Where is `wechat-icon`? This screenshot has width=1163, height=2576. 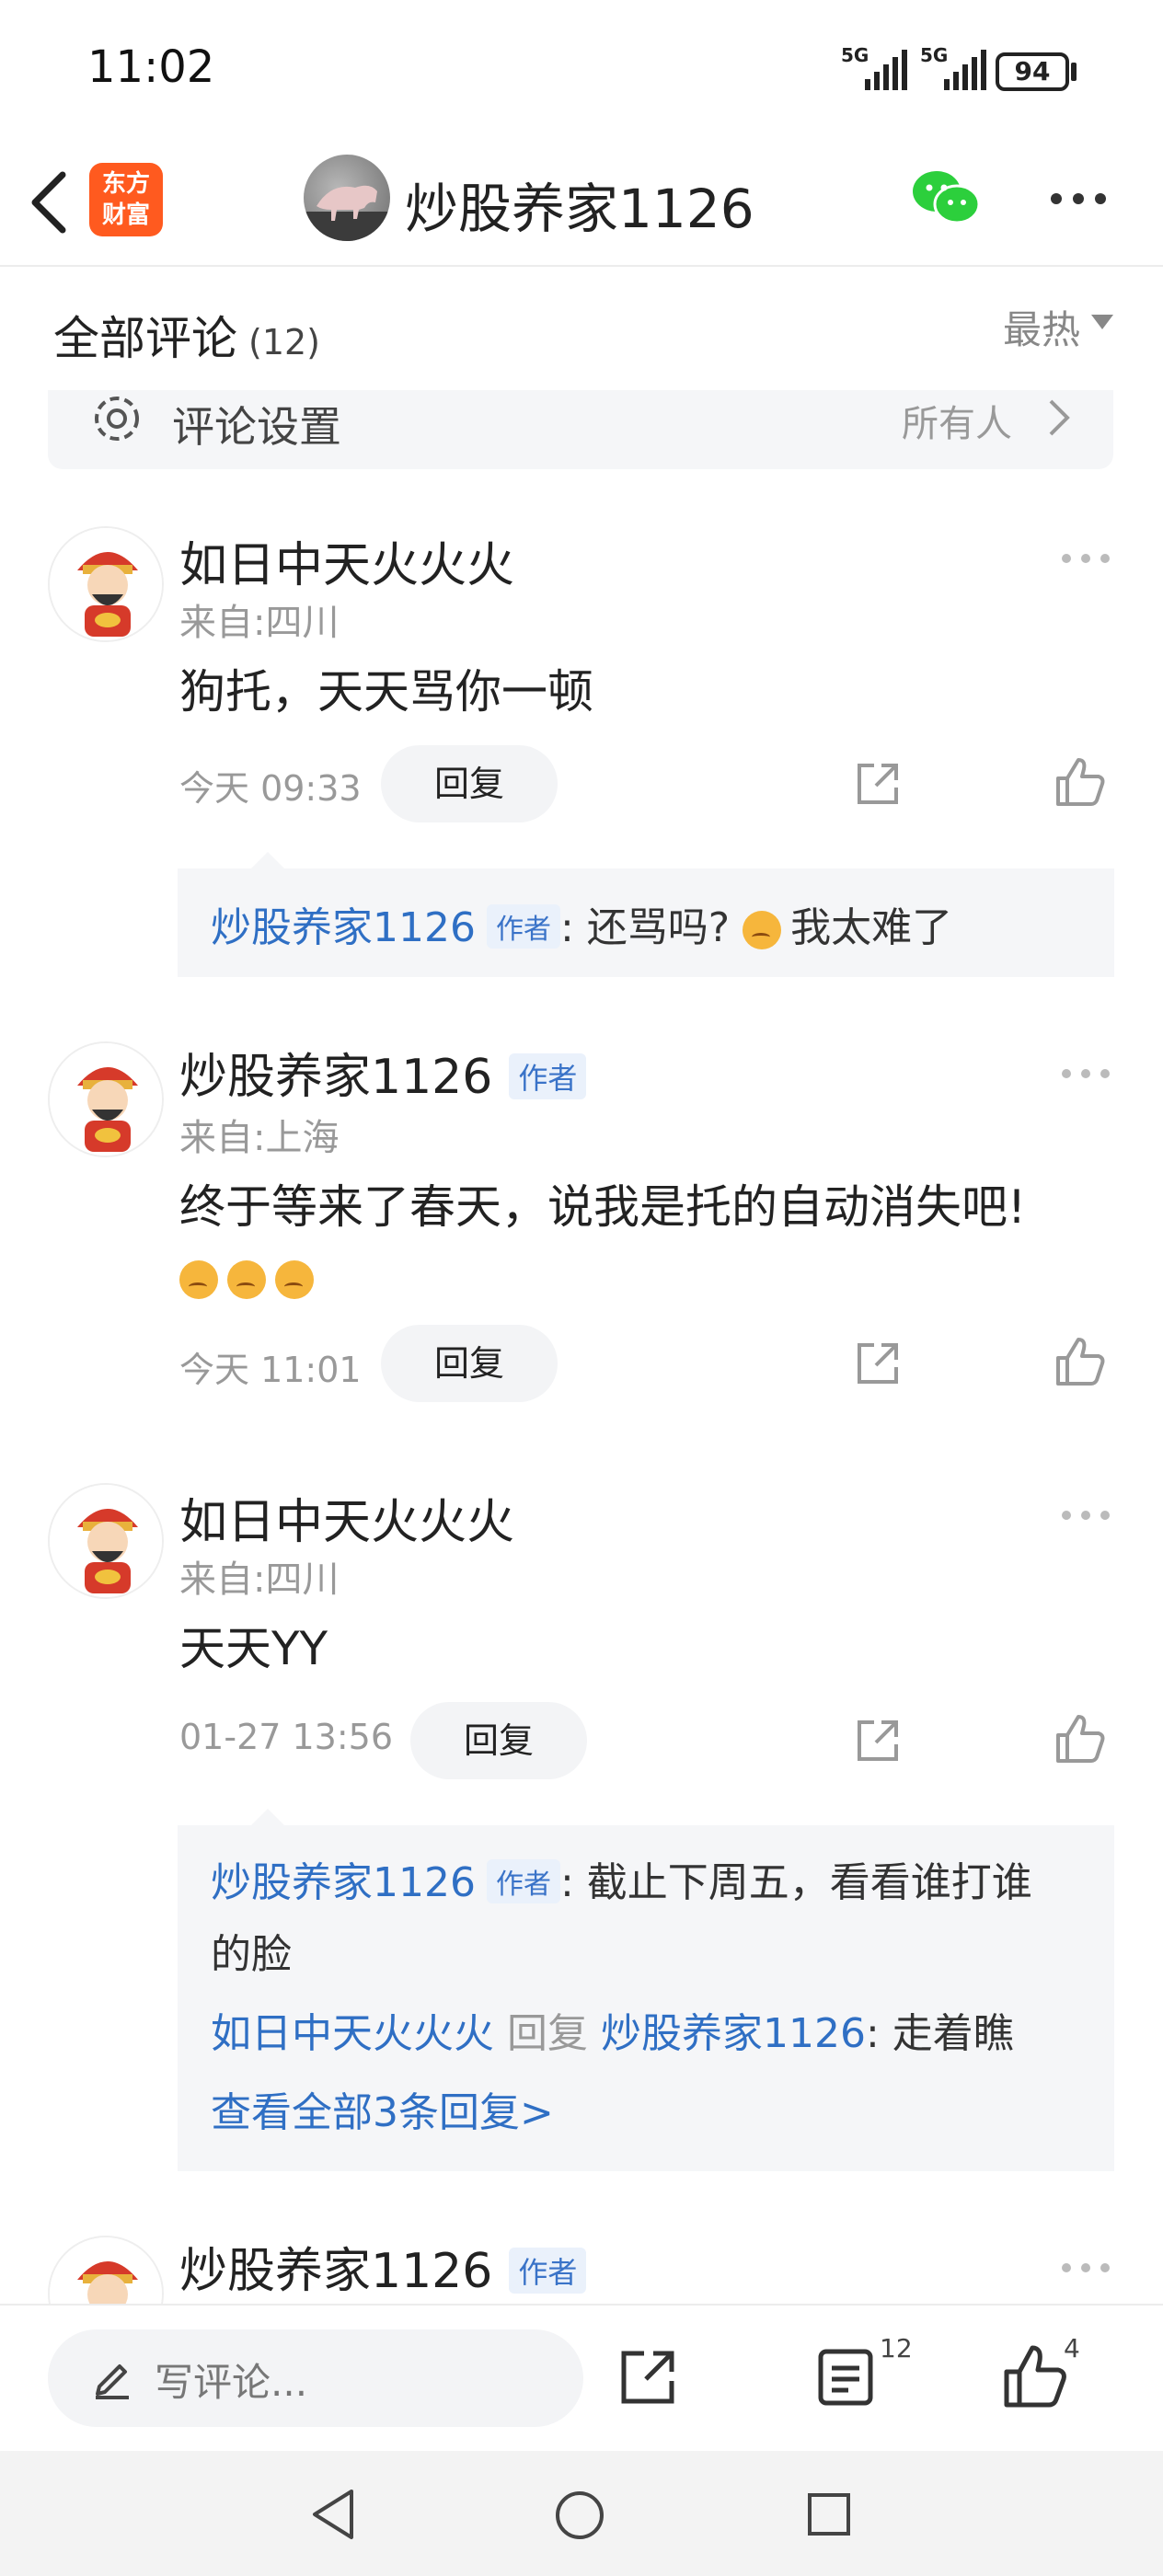
wechat-icon is located at coordinates (946, 196).